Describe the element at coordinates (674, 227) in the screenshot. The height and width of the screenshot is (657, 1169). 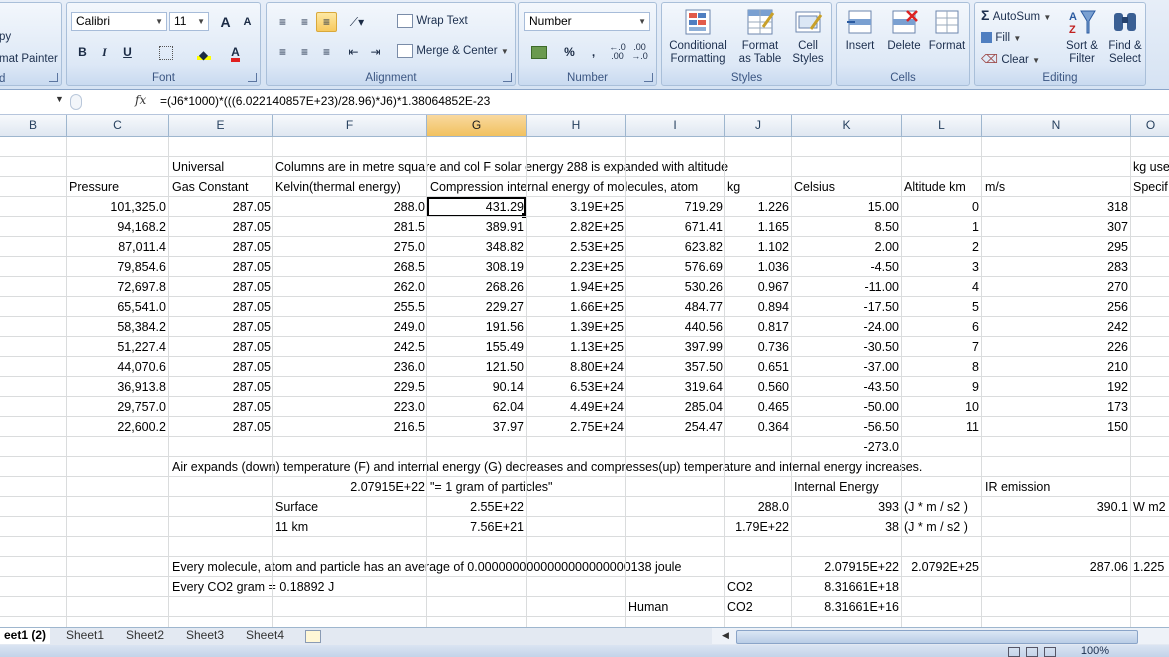
I see `cell-i-row-2: 671.41` at that location.